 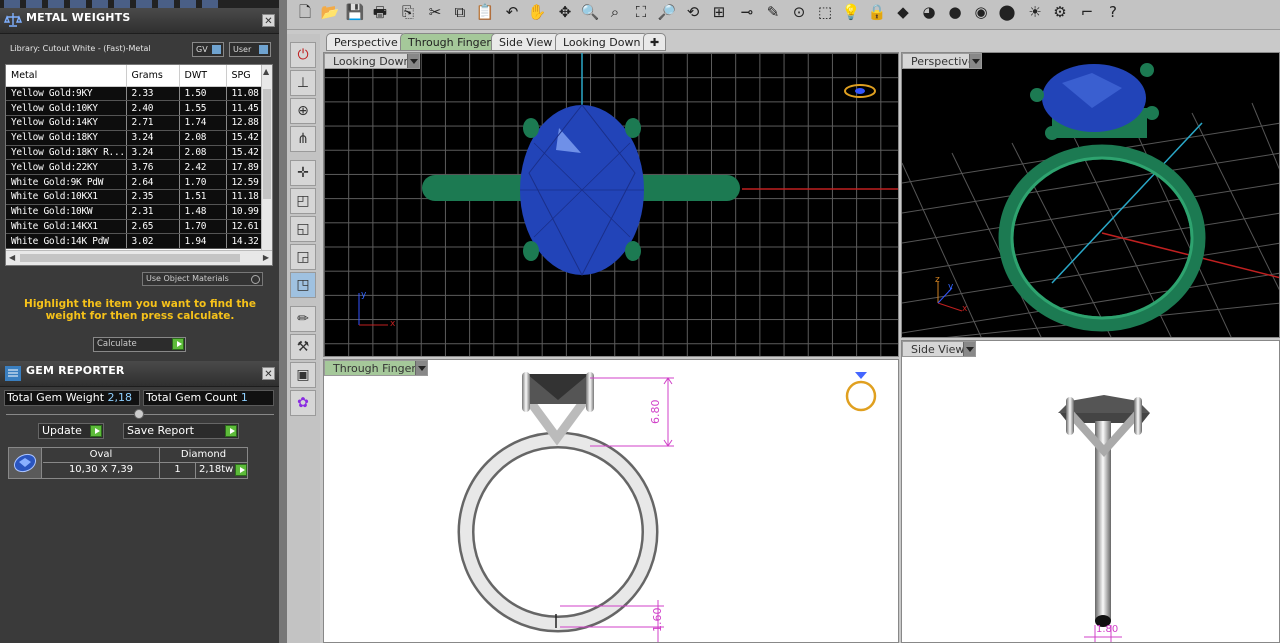 I want to click on table-row: Yellow Gold:22KY 3.76 2.42 17.89, so click(x=135, y=167).